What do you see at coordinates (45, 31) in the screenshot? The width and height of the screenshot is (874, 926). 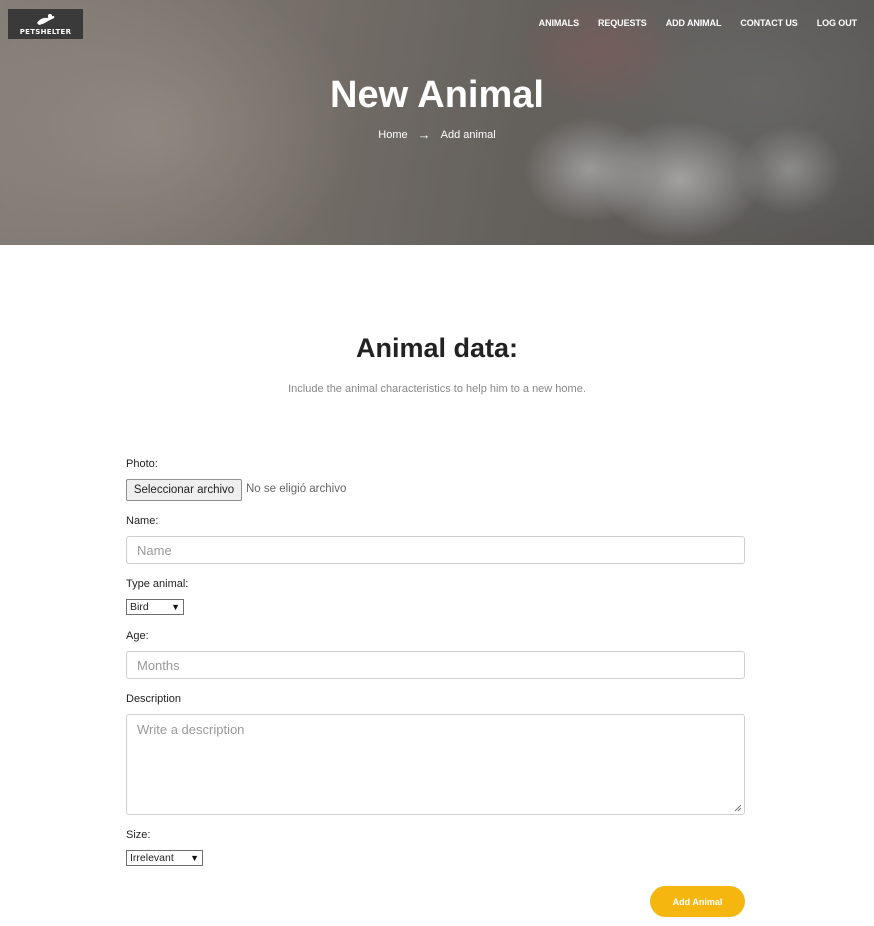 I see `logo-text: PETSHELTER` at bounding box center [45, 31].